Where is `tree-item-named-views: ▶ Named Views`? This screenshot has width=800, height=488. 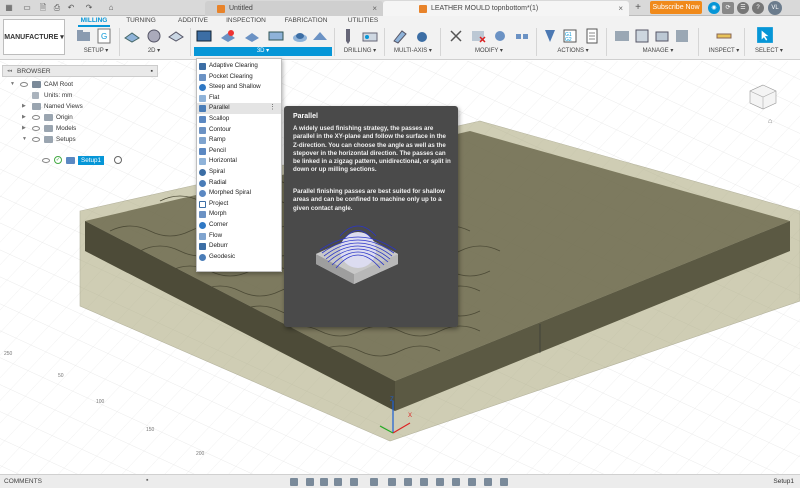
tree-item-named-views: ▶ Named Views is located at coordinates (82, 106).